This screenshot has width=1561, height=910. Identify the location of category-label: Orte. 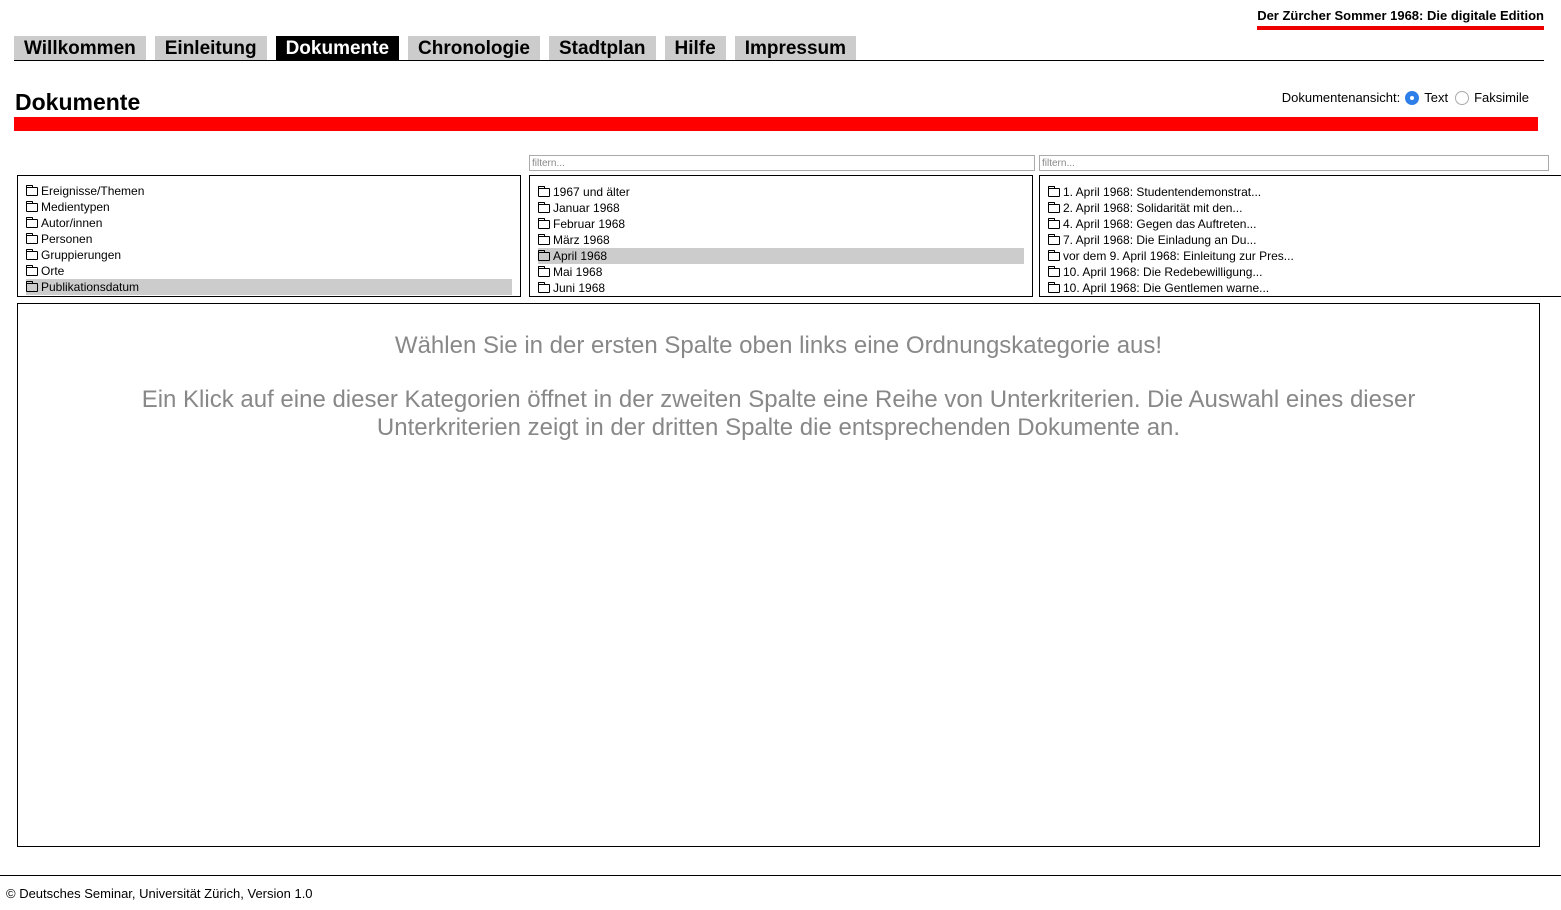
(53, 271).